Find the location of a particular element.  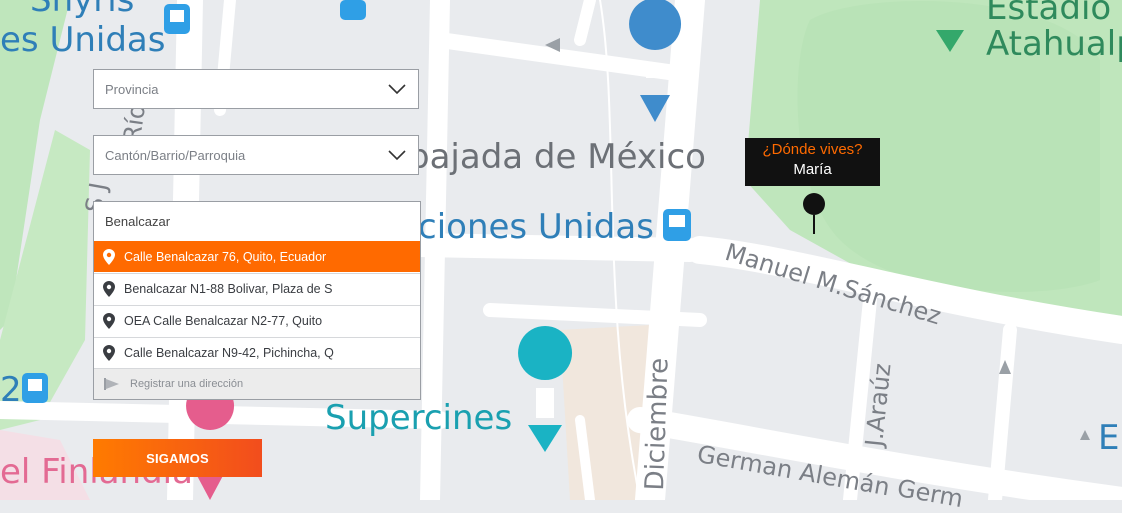

provincia-select: Provincia is located at coordinates (256, 89).